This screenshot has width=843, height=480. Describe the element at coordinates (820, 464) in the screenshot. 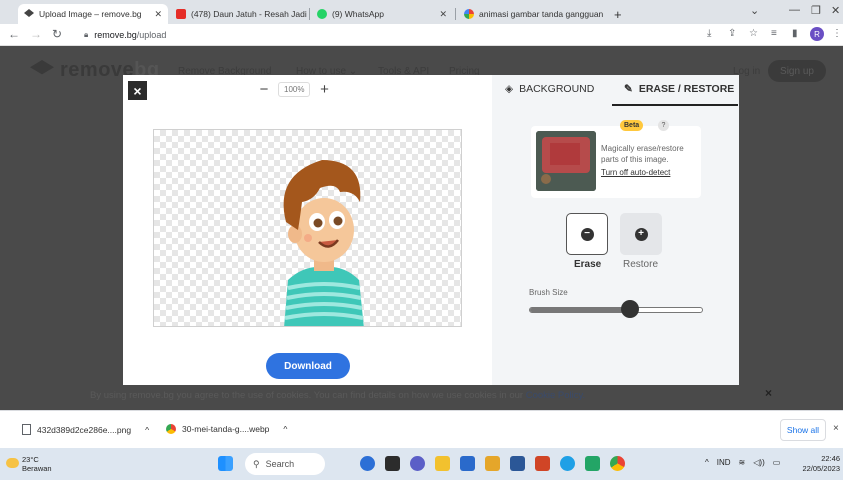

I see `clock: 22:46 22/05/2023` at that location.